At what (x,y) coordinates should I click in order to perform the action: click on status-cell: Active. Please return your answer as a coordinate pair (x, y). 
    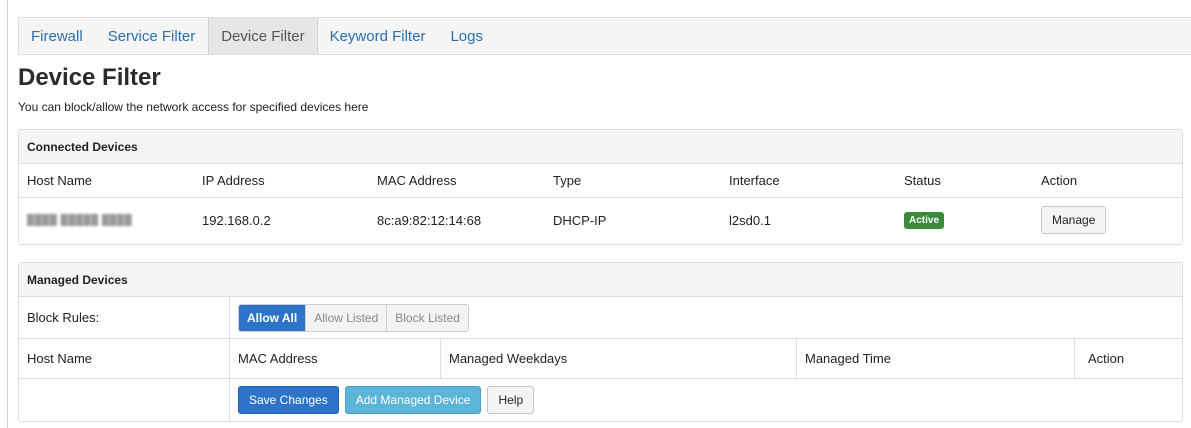
    Looking at the image, I should click on (964, 220).